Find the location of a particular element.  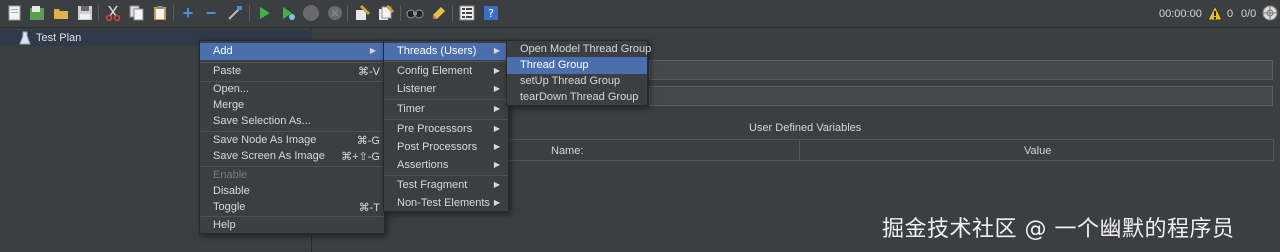

start-icon is located at coordinates (264, 13).